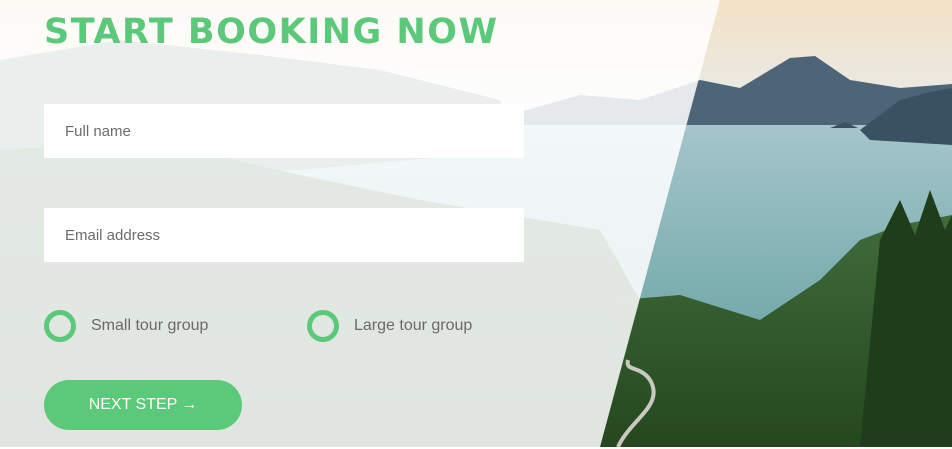 Image resolution: width=952 pixels, height=449 pixels. I want to click on arrow-right-icon: →, so click(189, 404).